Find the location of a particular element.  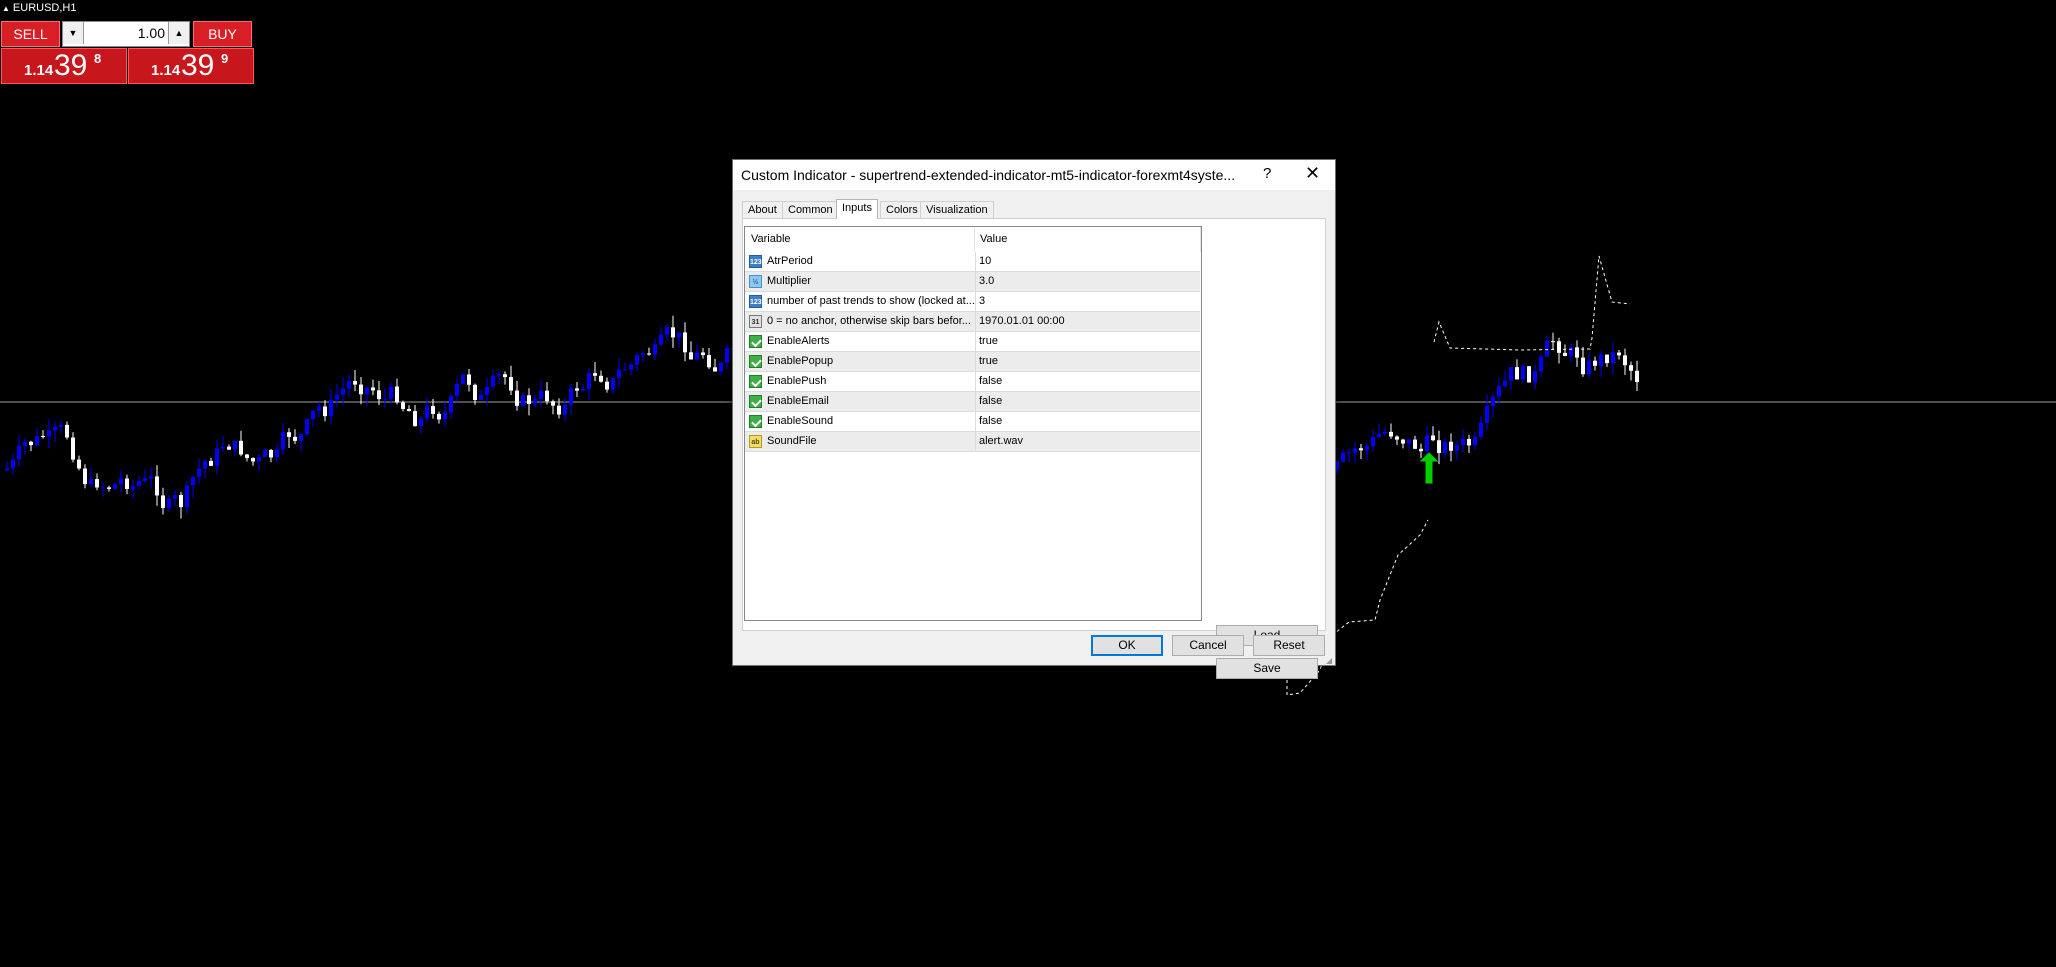

str-type-icon: ab is located at coordinates (755, 441).